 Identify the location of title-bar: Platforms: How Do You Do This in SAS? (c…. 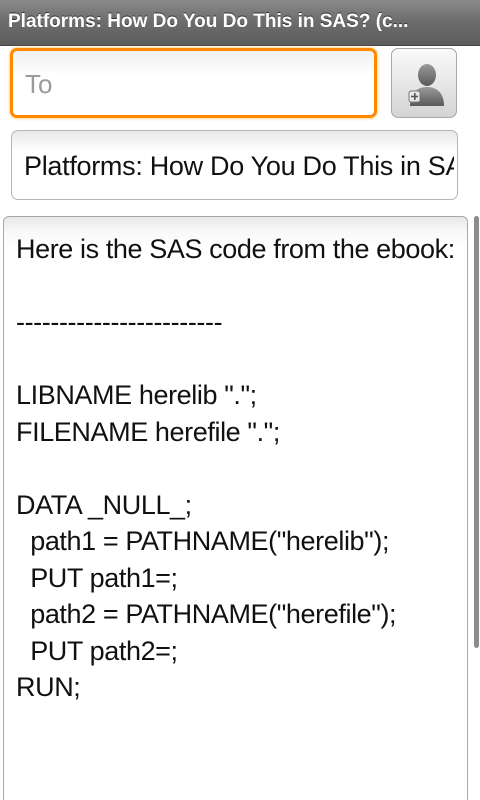
(240, 23).